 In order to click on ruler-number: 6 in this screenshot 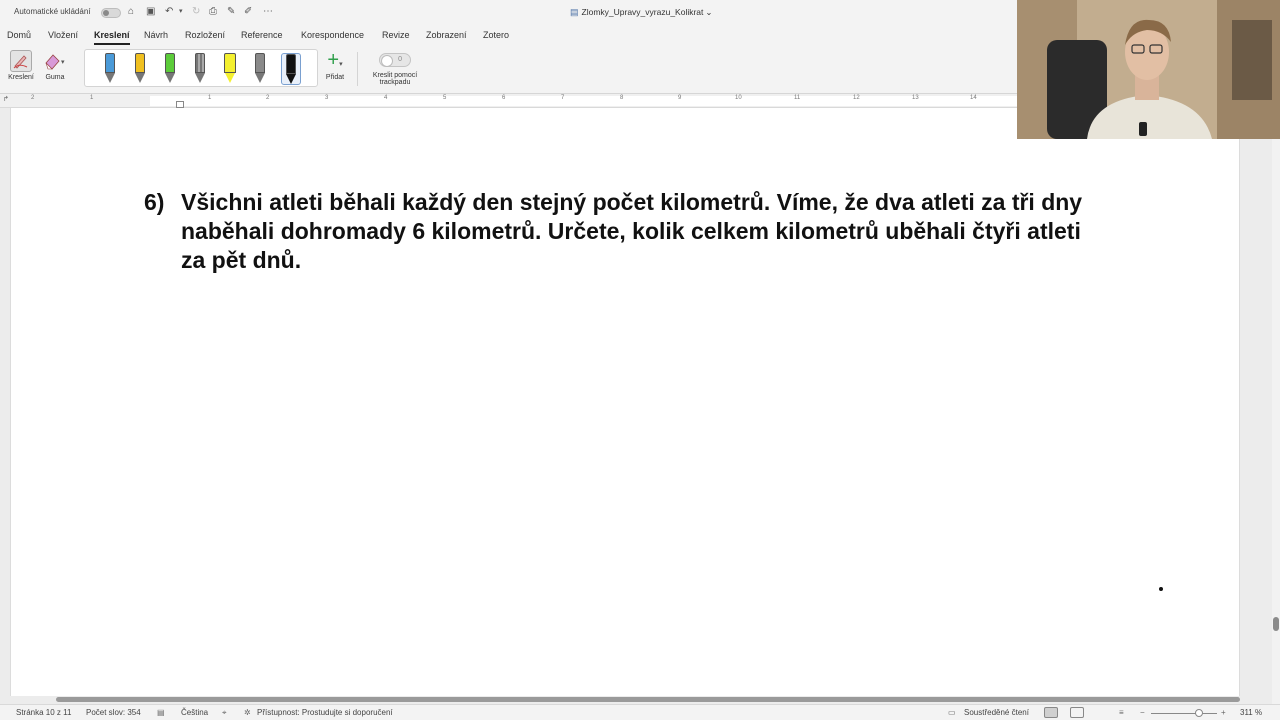, I will do `click(504, 98)`.